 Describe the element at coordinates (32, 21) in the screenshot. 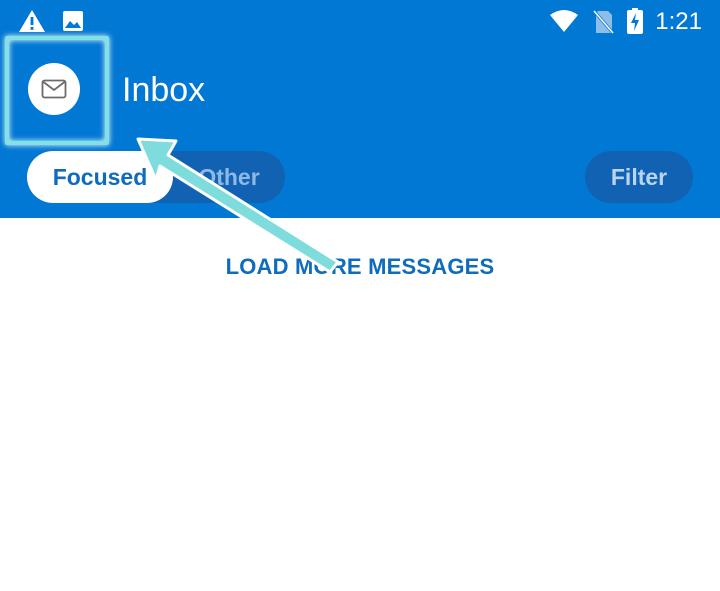

I see `warning-icon` at that location.